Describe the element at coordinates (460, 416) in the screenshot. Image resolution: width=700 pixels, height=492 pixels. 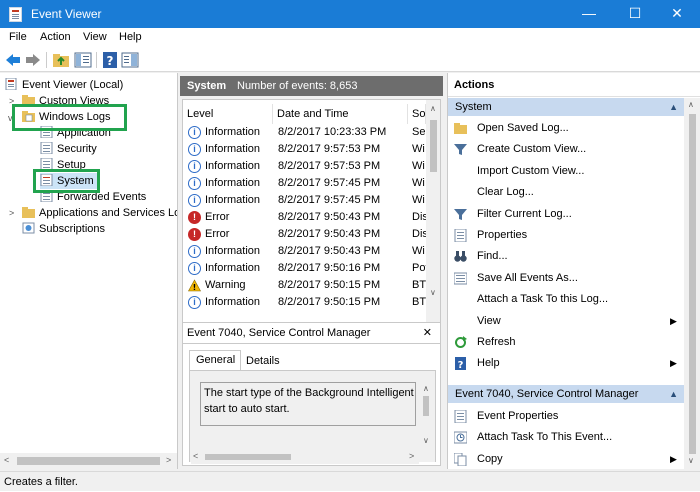
I see `properties-icon` at that location.